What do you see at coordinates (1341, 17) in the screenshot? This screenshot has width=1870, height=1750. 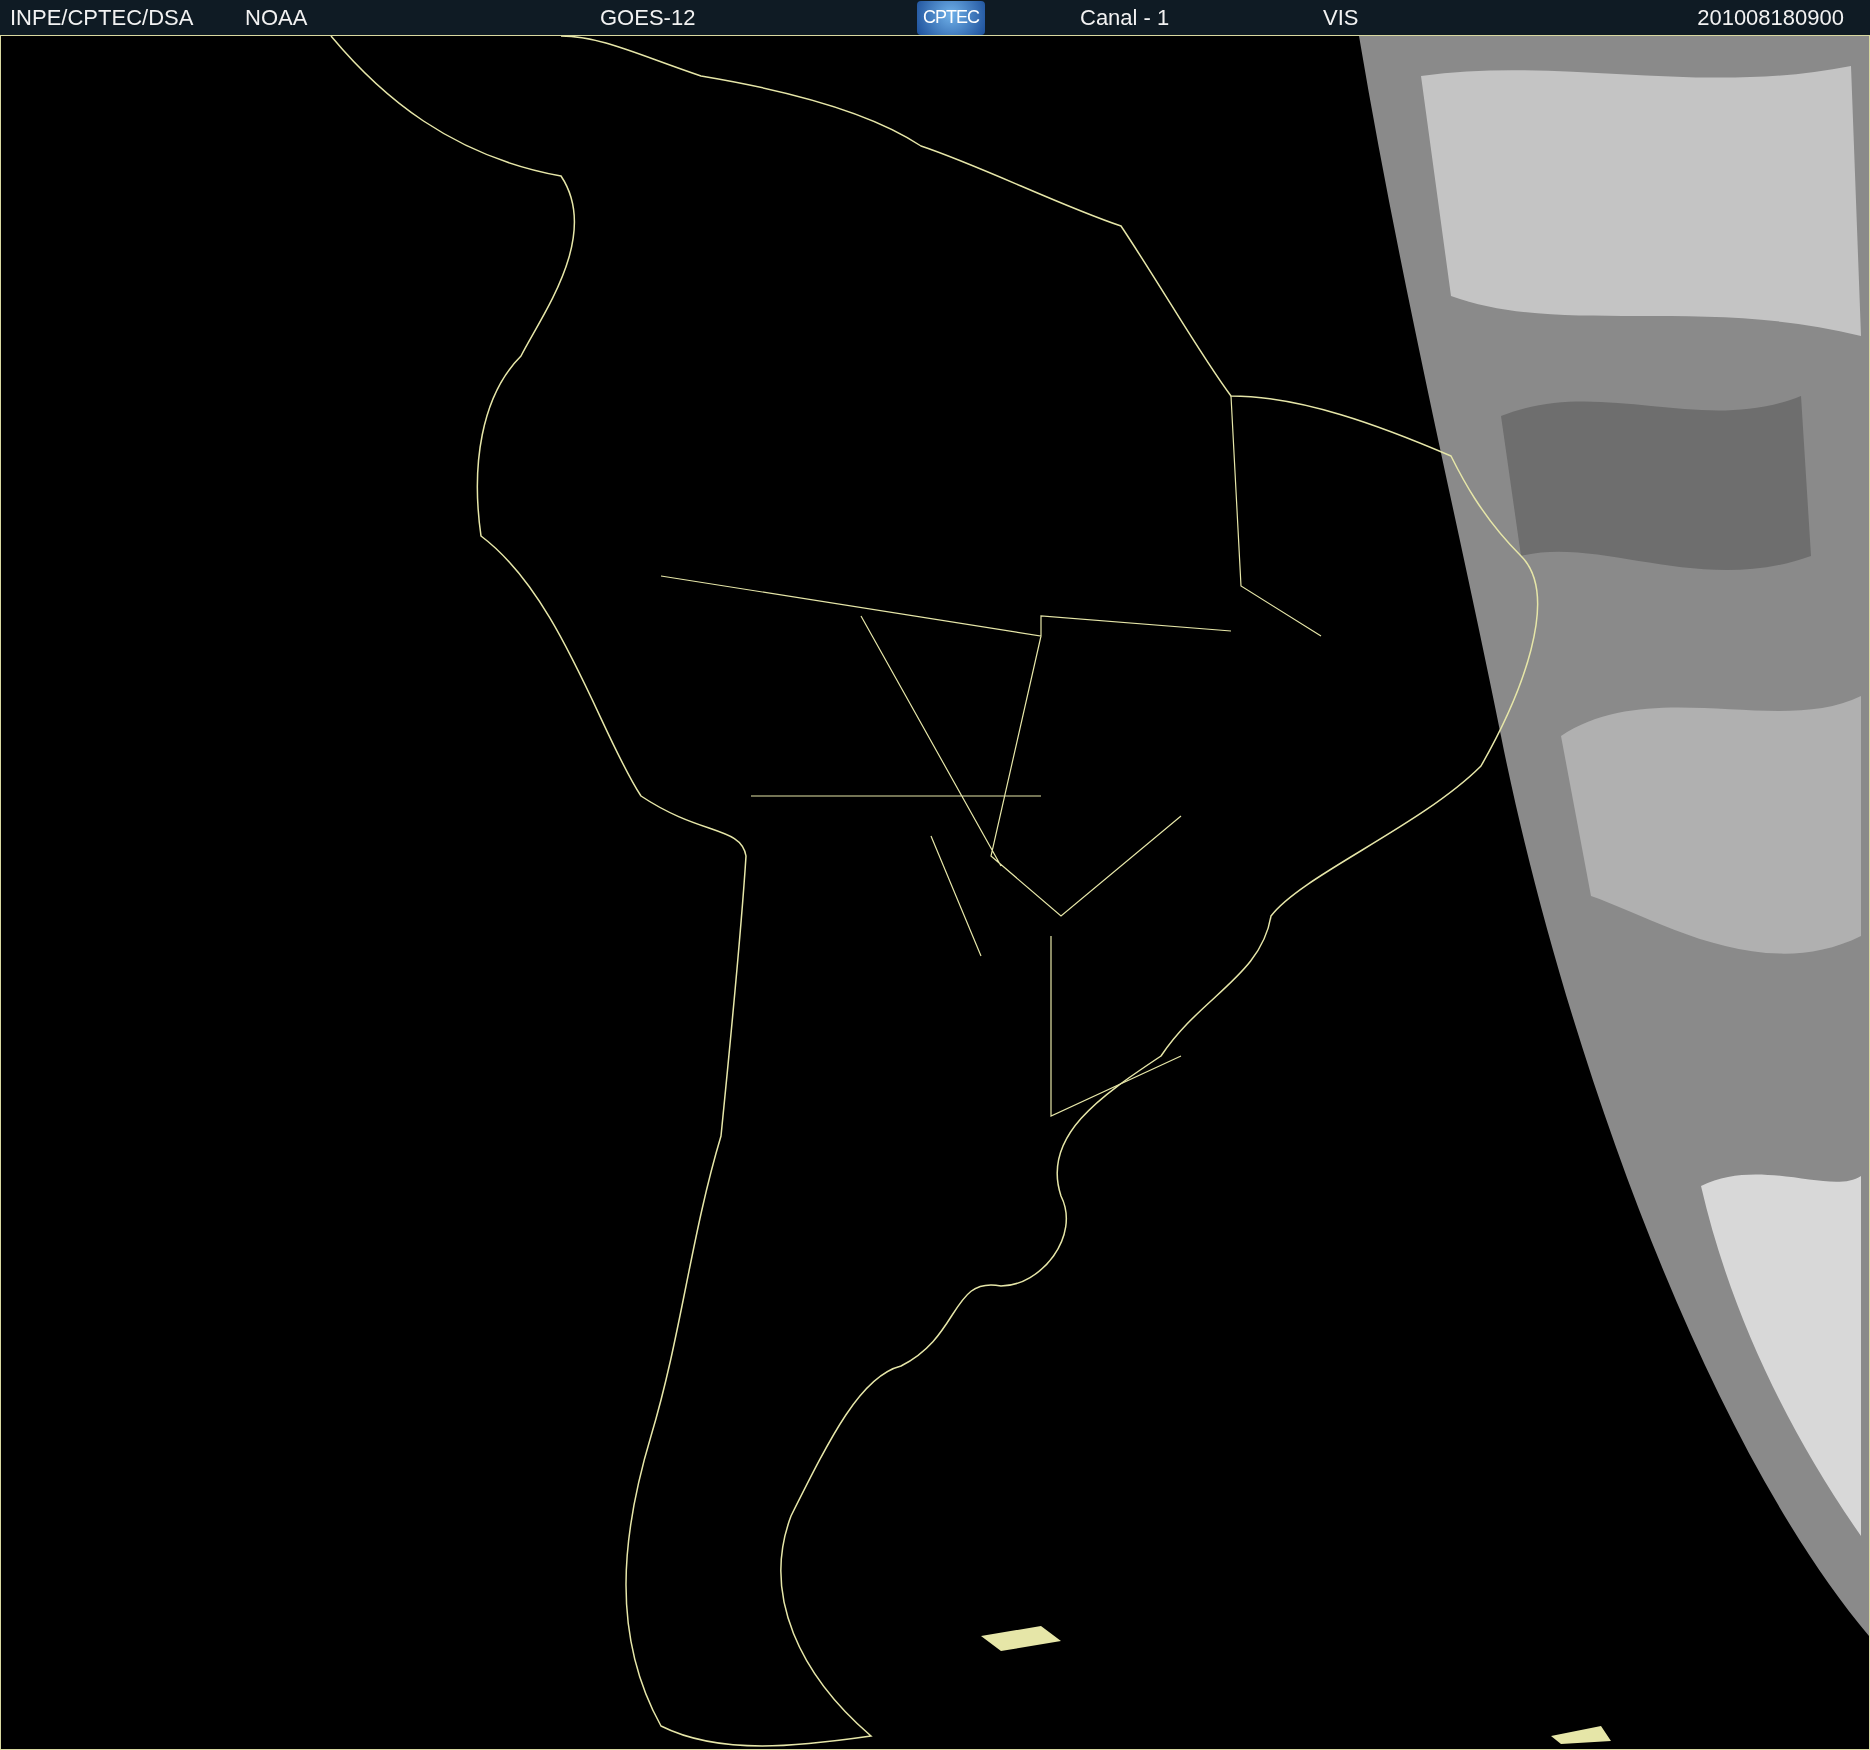 I see `band-label: VIS` at bounding box center [1341, 17].